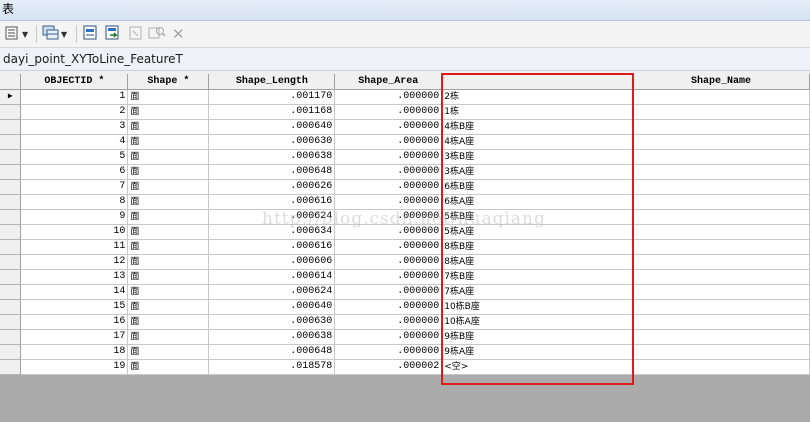  I want to click on shape-length-cell: .000638, so click(272, 157).